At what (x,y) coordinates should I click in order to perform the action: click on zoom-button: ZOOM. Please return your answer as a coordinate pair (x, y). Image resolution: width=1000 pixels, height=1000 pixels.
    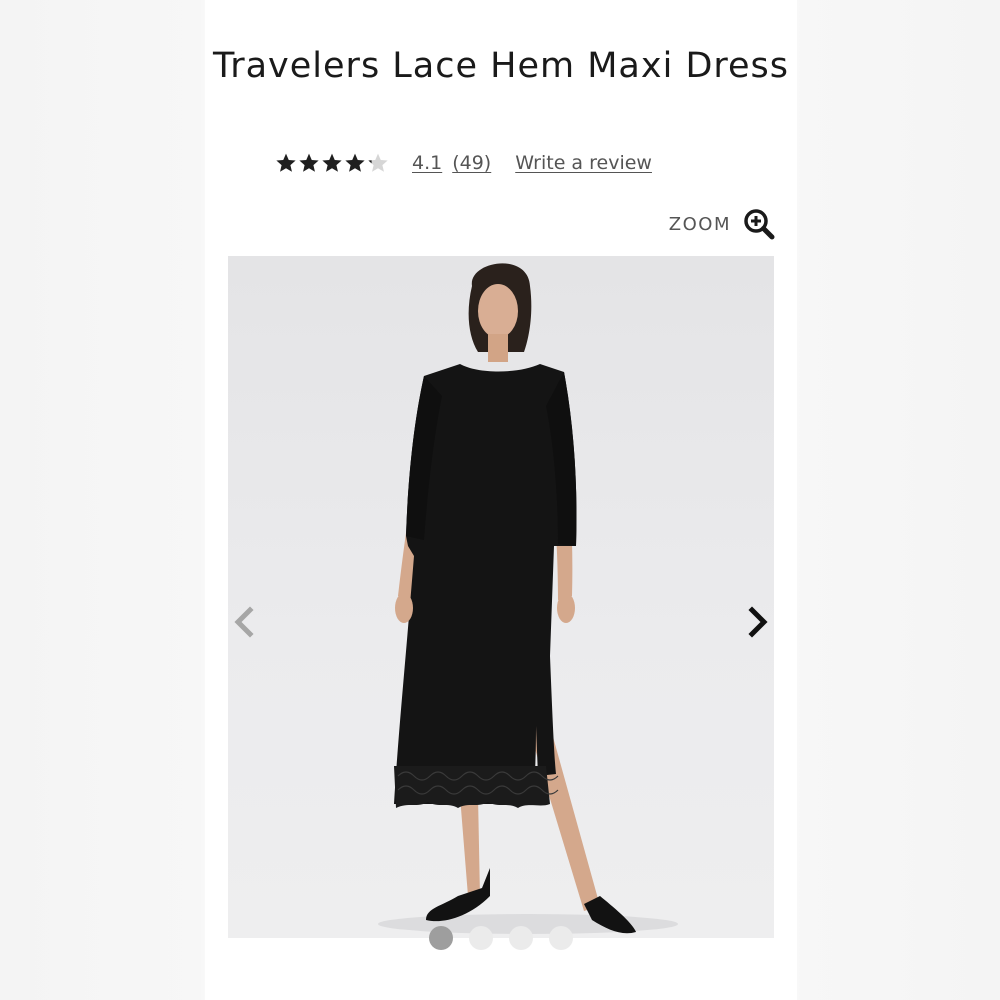
    Looking at the image, I should click on (722, 224).